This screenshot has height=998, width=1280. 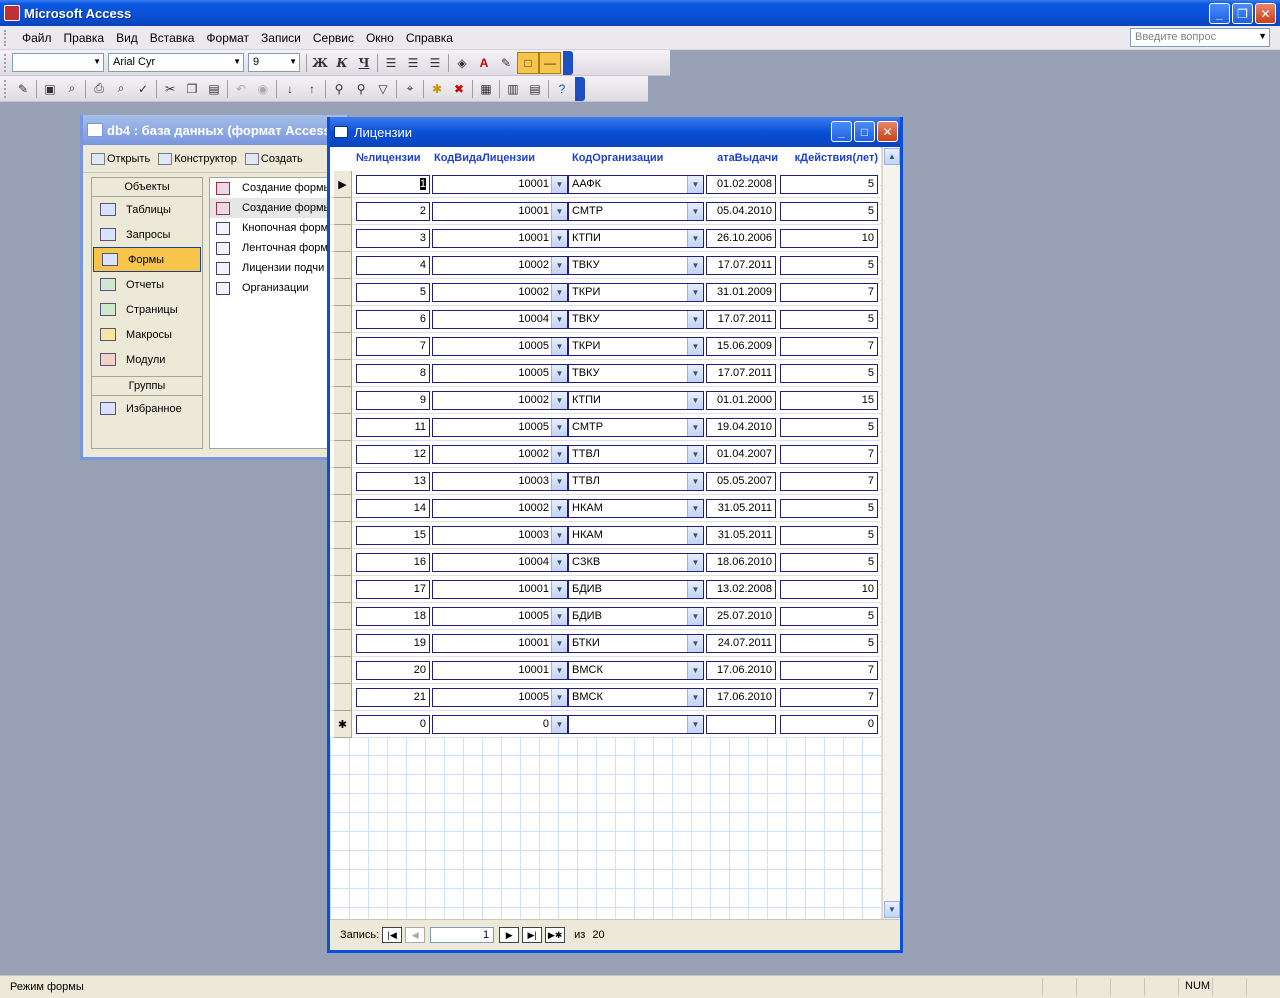 What do you see at coordinates (263, 89) in the screenshot?
I see `link-icon: ◉` at bounding box center [263, 89].